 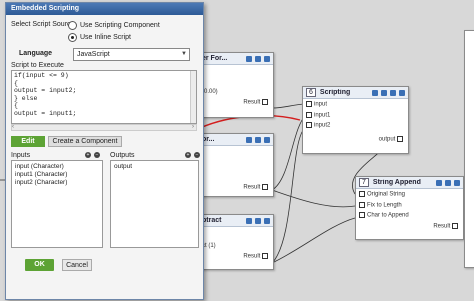 I want to click on node-title: Scripting, so click(x=335, y=92).